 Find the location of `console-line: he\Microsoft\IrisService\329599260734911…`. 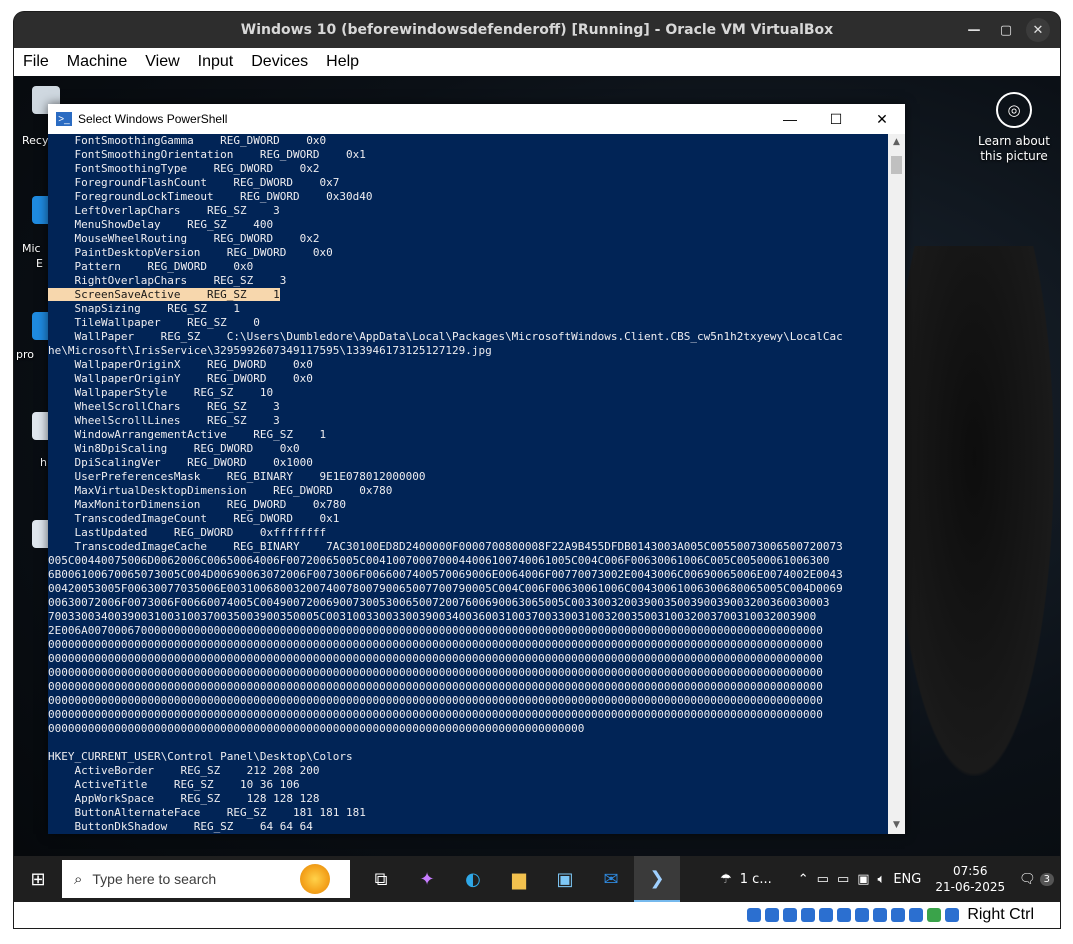

console-line: he\Microsoft\IrisService\329599260734911… is located at coordinates (270, 350).